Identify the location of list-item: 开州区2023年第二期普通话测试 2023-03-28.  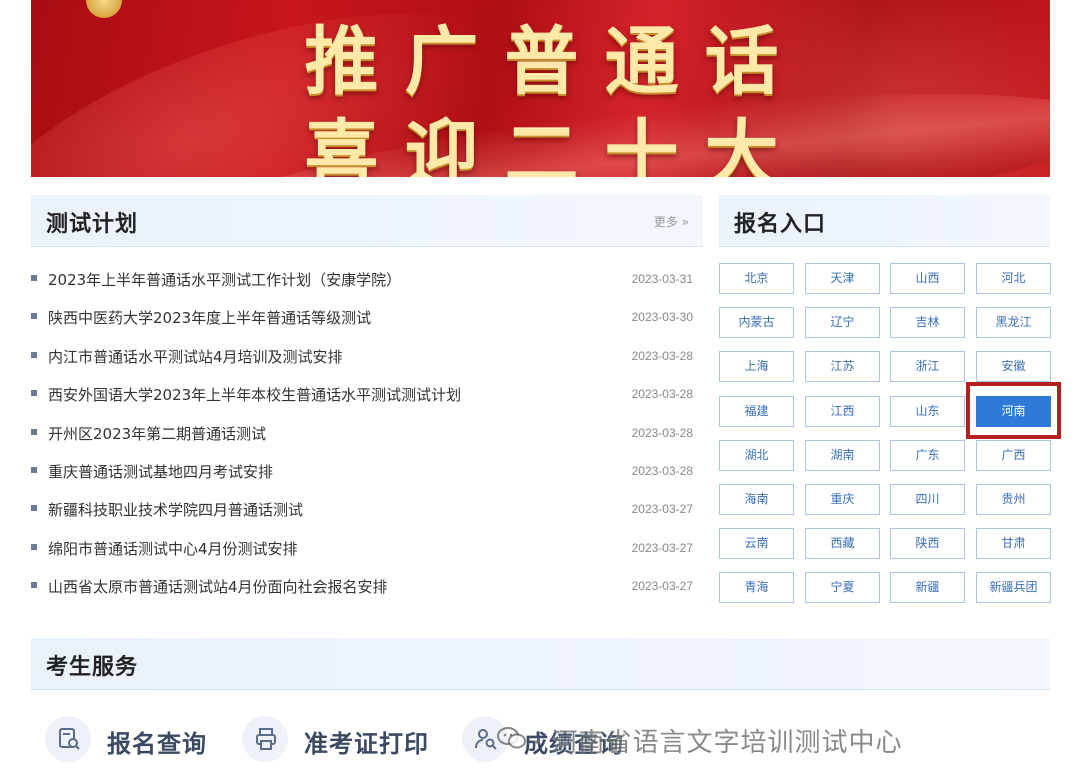
(362, 435).